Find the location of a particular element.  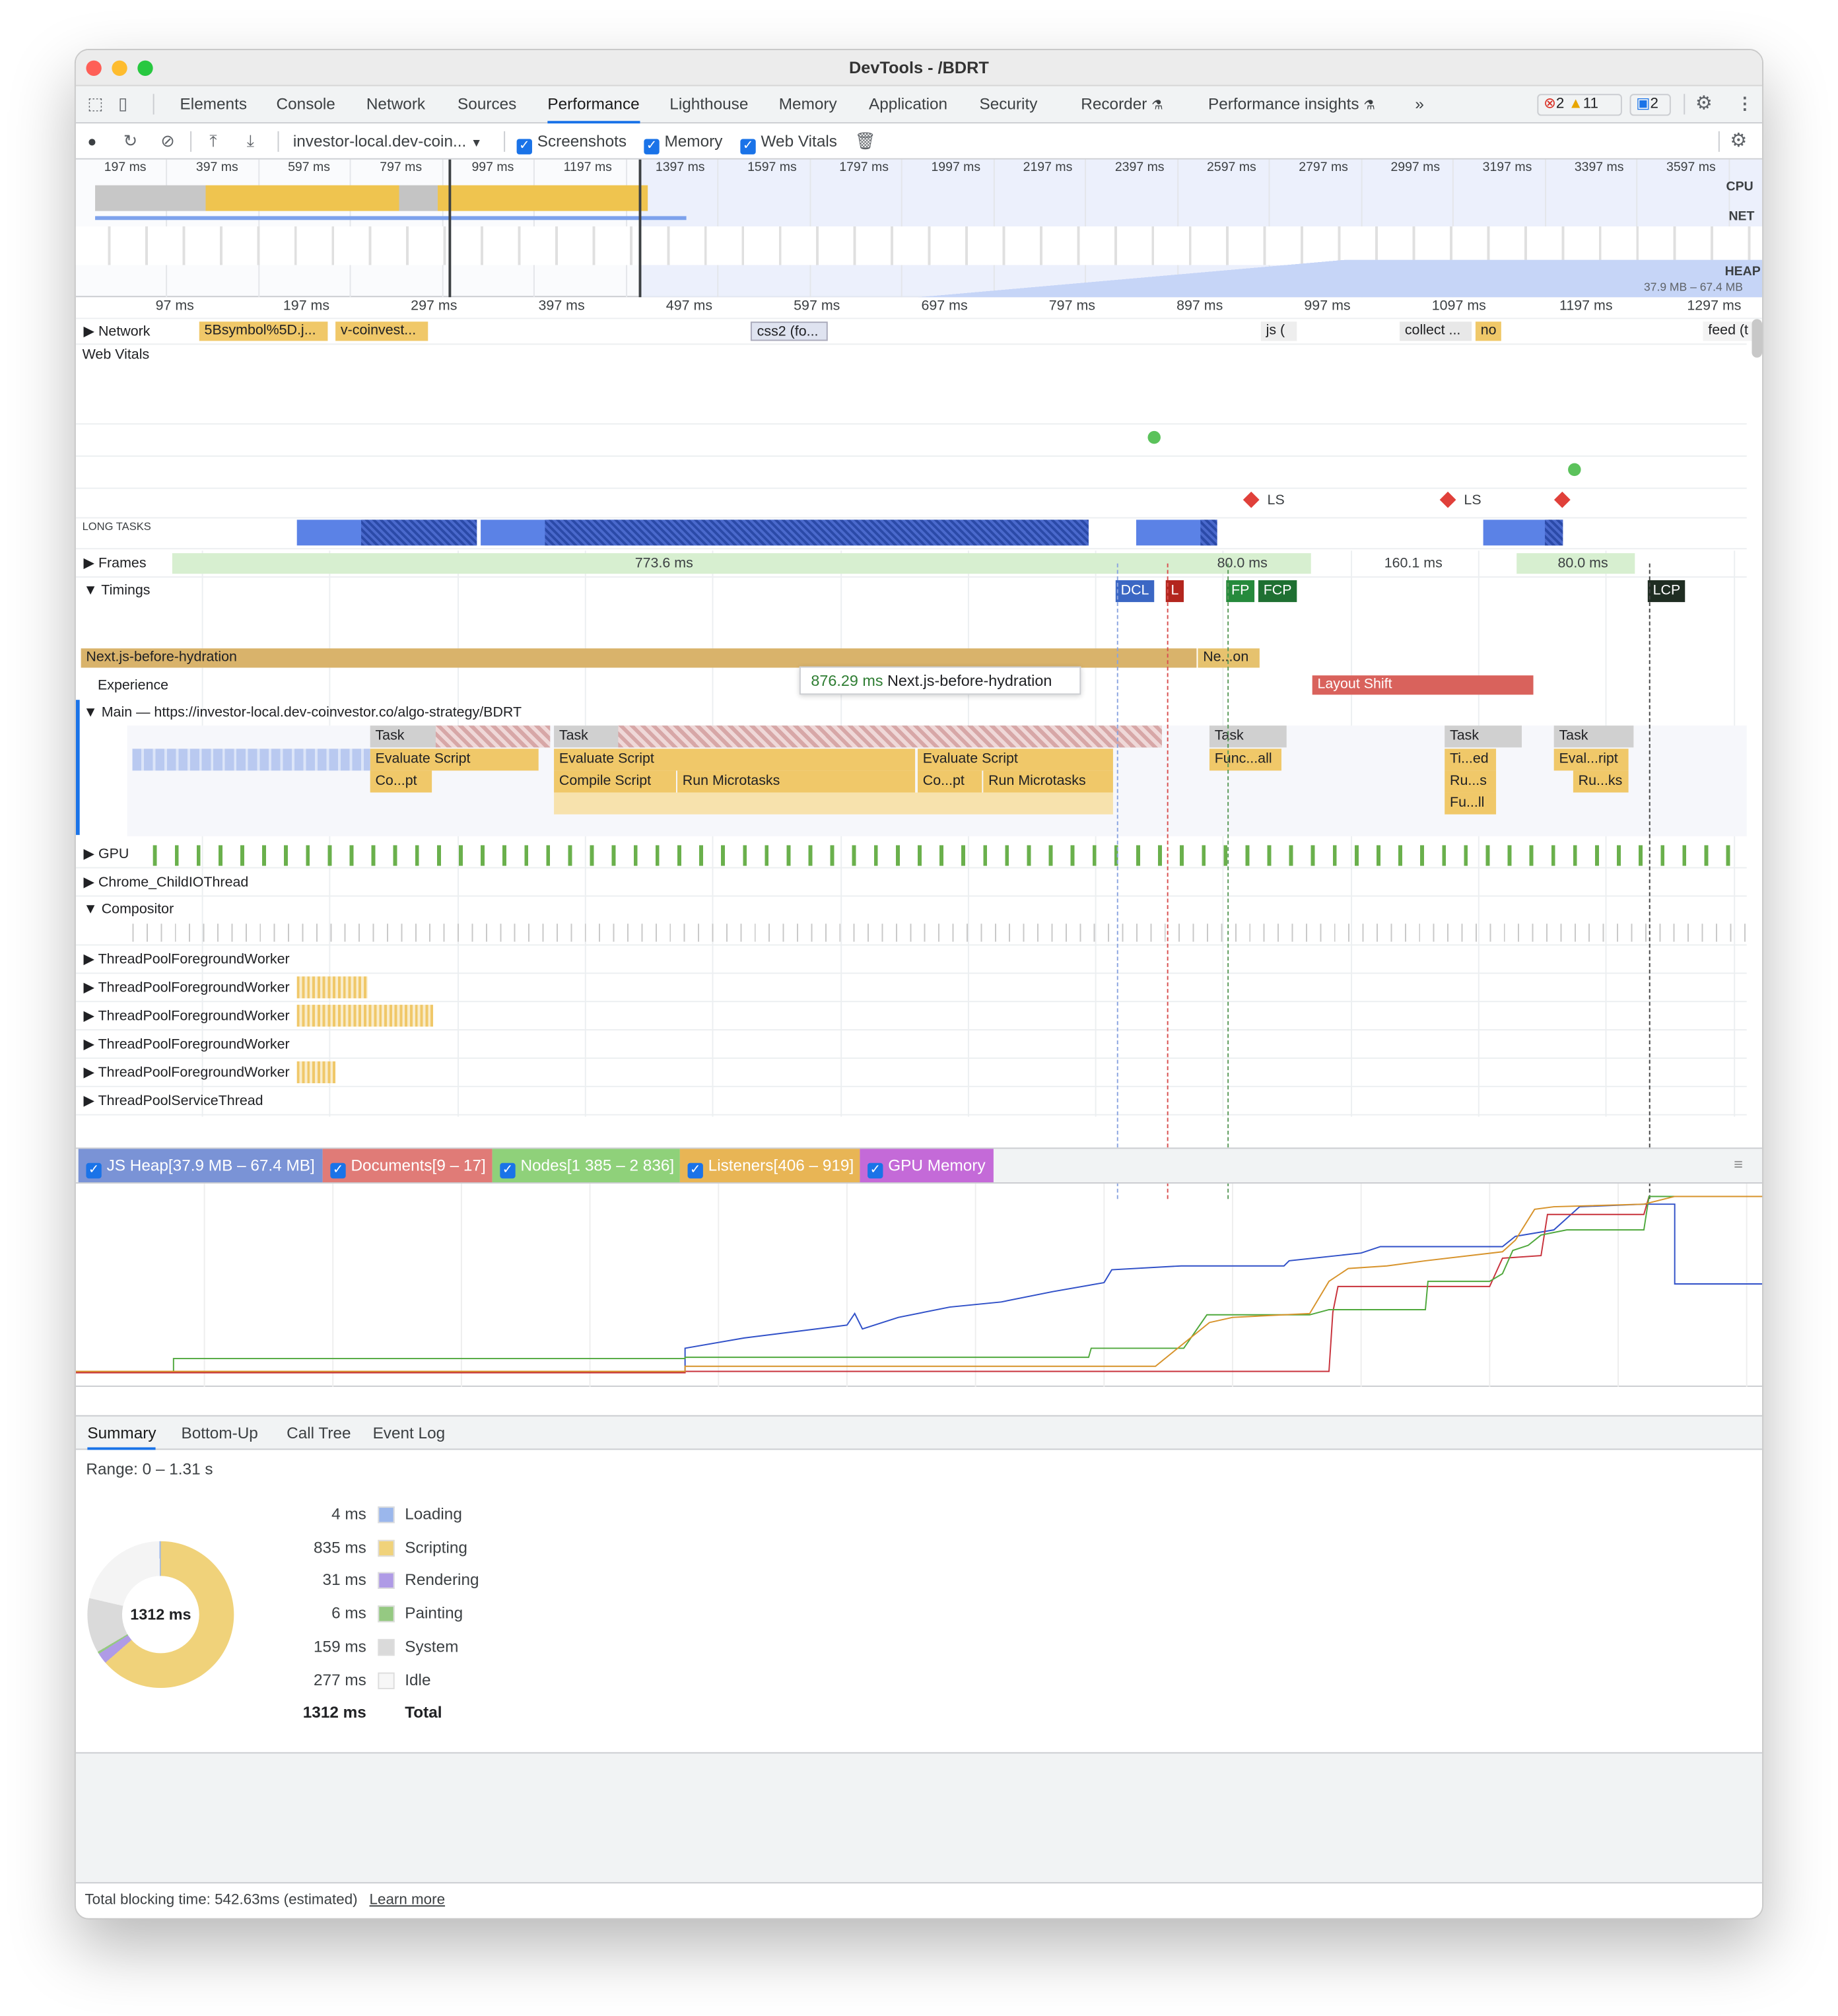

child-io-thread-track is located at coordinates (911, 883).